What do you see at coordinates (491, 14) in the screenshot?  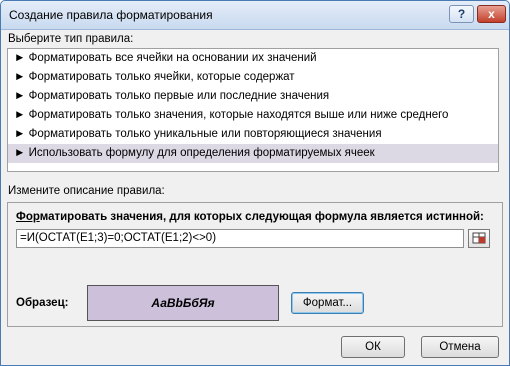 I see `close-button: x` at bounding box center [491, 14].